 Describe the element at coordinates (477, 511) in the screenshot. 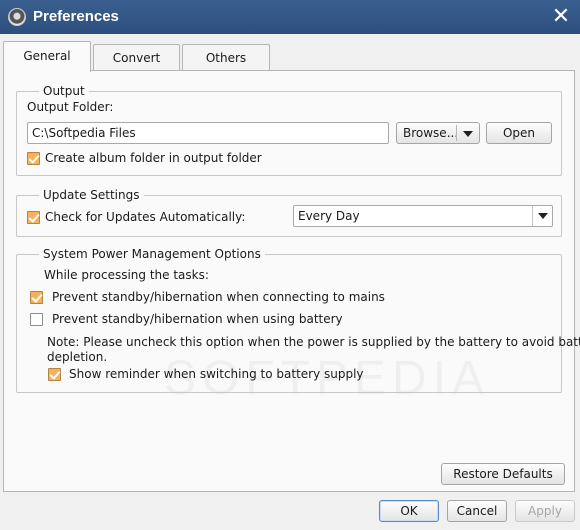

I see `cancel-button: Cancel` at that location.